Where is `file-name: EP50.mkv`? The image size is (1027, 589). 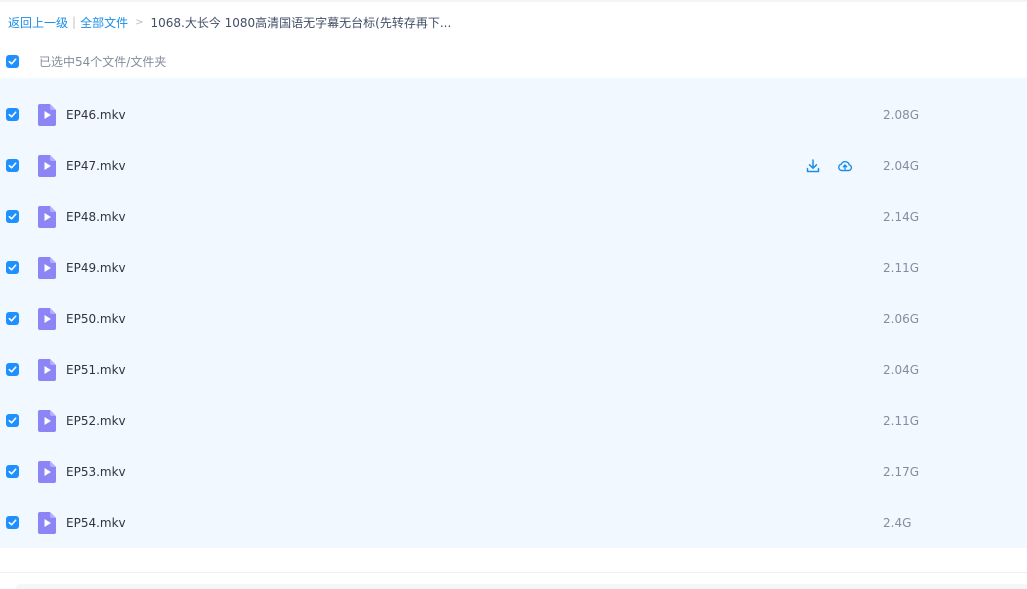 file-name: EP50.mkv is located at coordinates (96, 319).